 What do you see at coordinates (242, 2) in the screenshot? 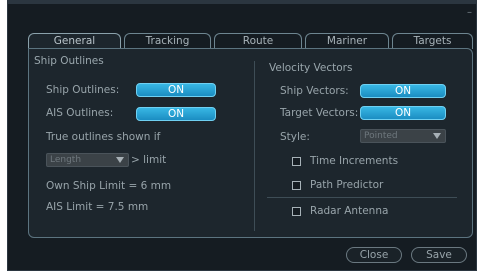
I see `title-bar` at bounding box center [242, 2].